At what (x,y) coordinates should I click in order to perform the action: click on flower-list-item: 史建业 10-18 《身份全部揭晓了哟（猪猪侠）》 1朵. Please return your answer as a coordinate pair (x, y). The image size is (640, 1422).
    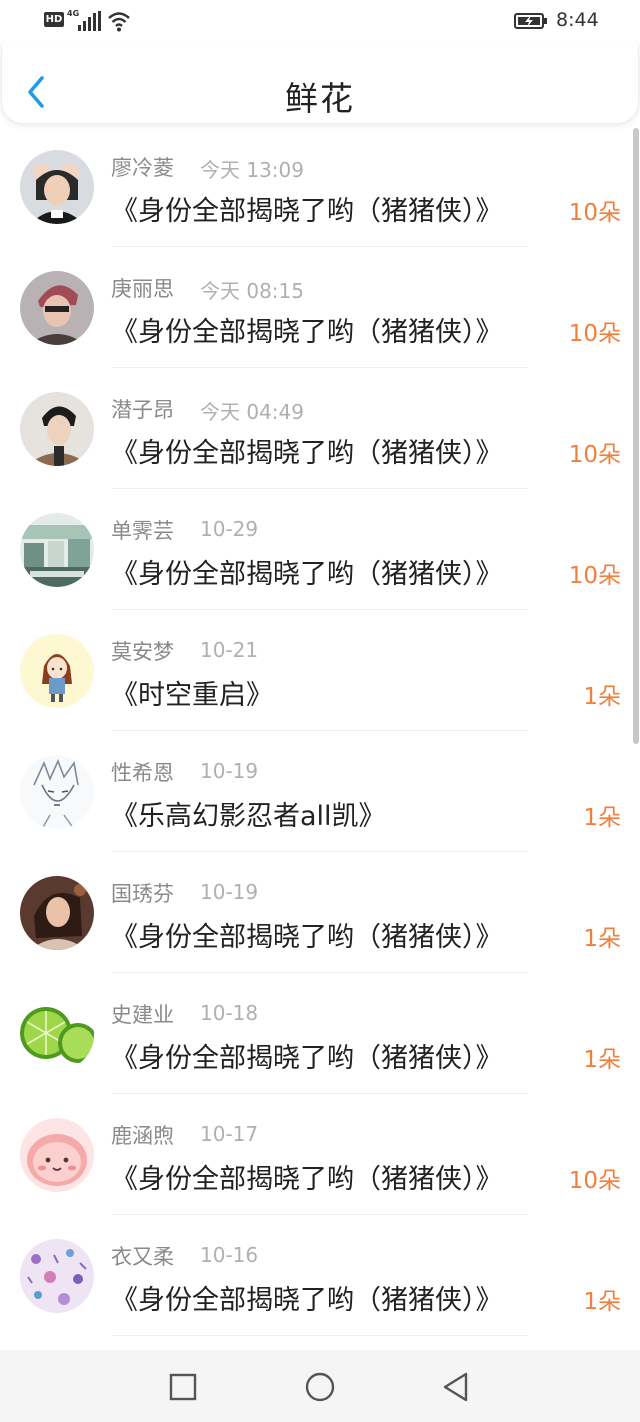
    Looking at the image, I should click on (320, 1033).